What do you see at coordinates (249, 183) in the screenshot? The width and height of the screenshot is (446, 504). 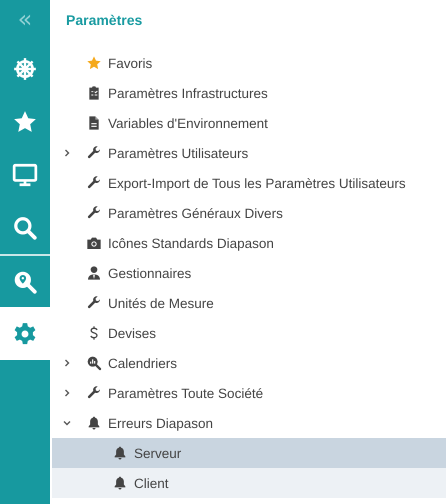 I see `tree-item: Export-Import de Tous les Paramètres Utilisateurs` at bounding box center [249, 183].